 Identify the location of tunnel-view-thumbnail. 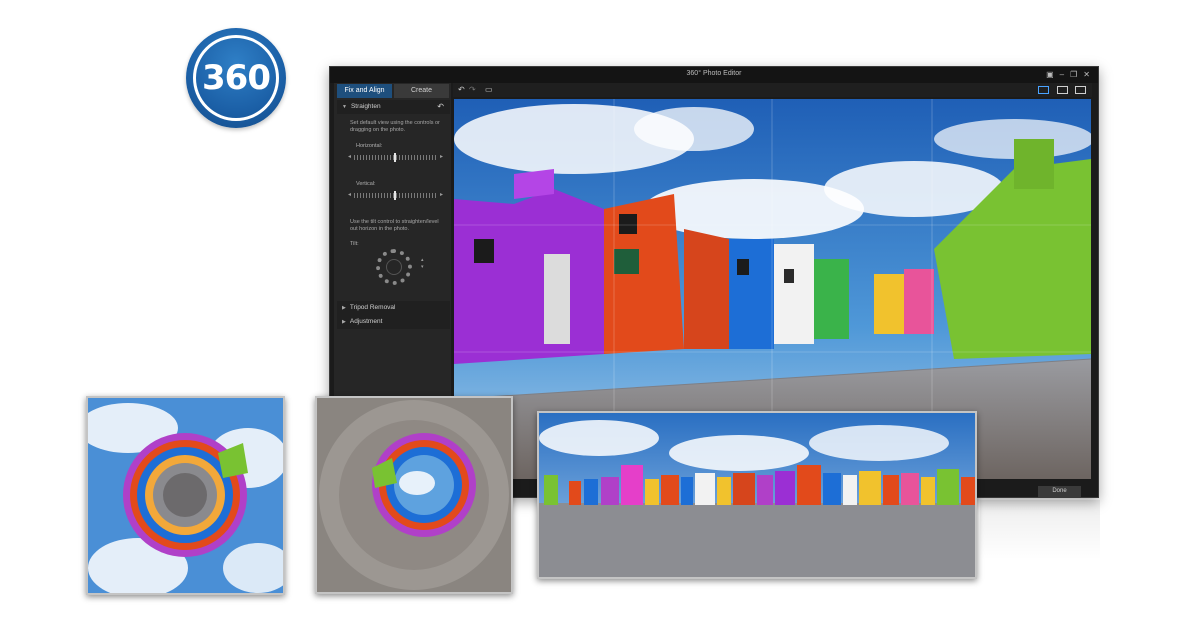
(414, 495).